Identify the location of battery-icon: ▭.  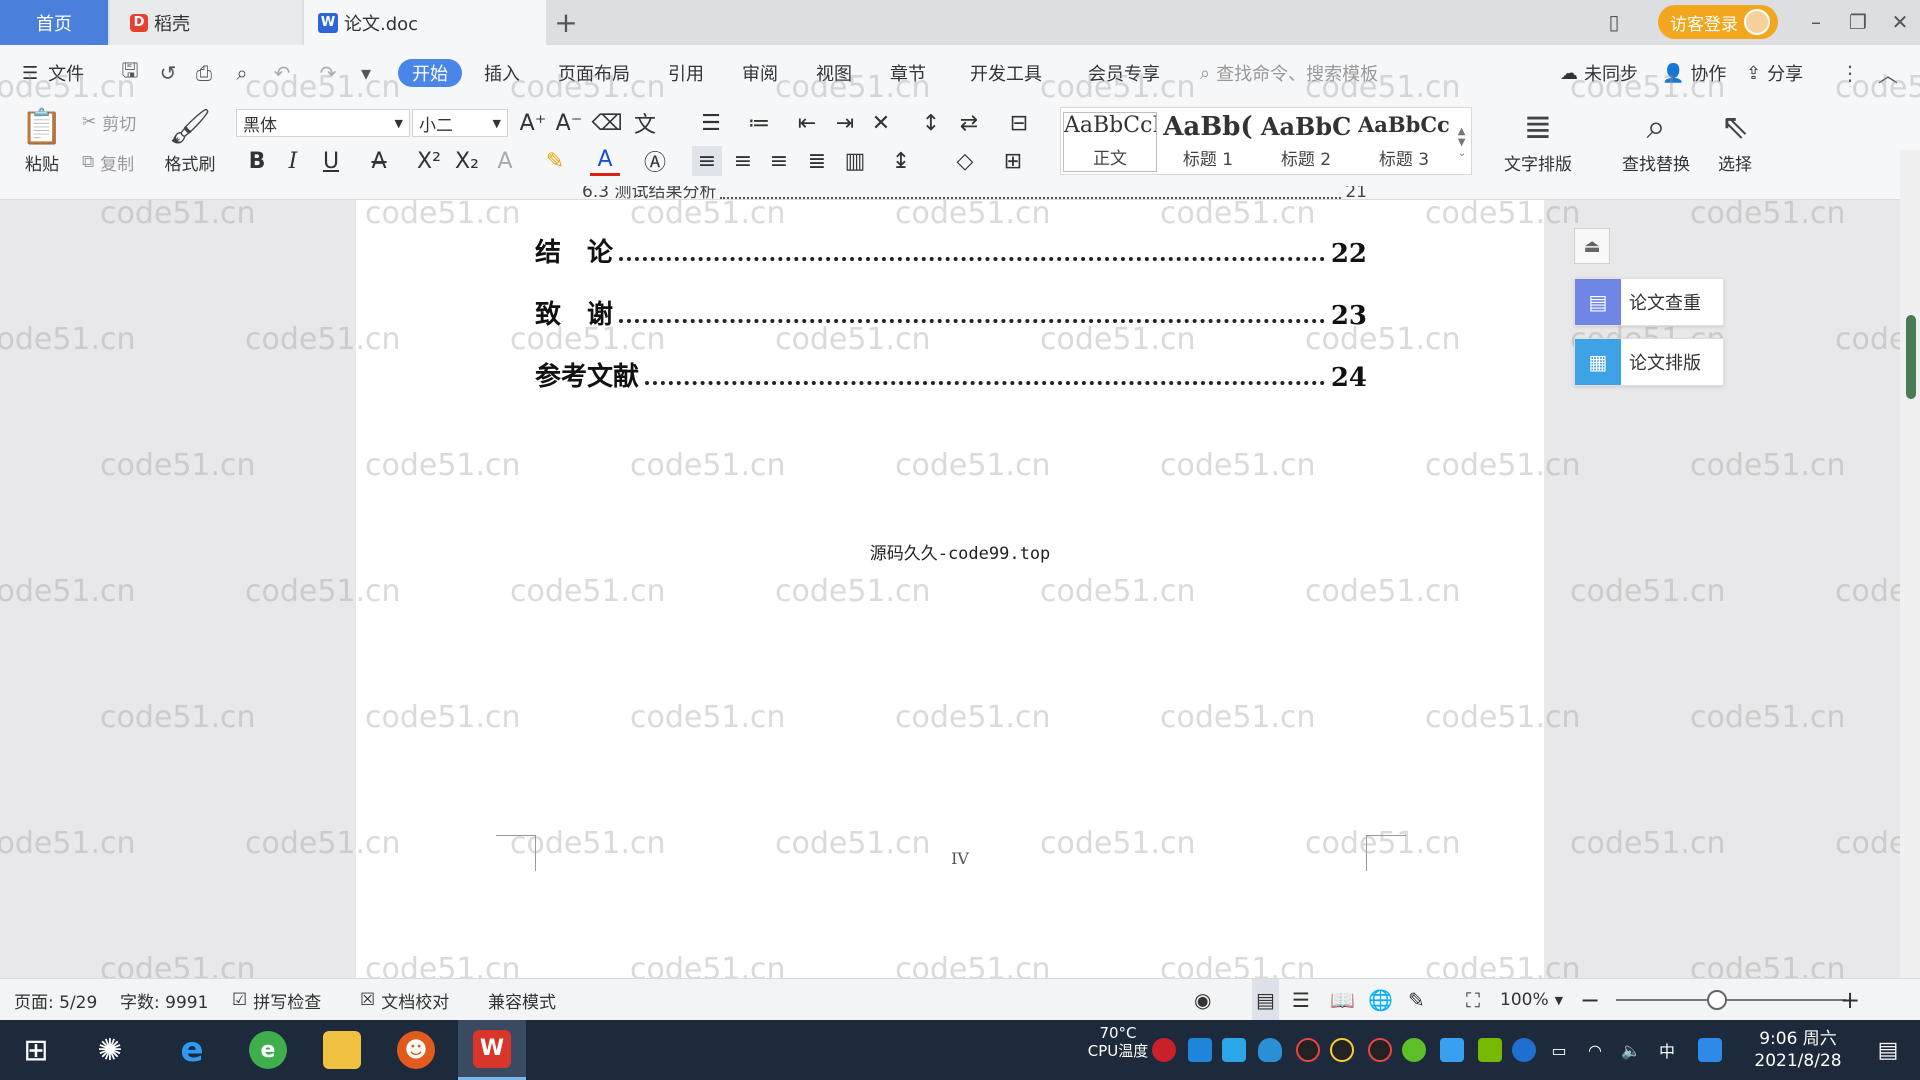
(1559, 1050).